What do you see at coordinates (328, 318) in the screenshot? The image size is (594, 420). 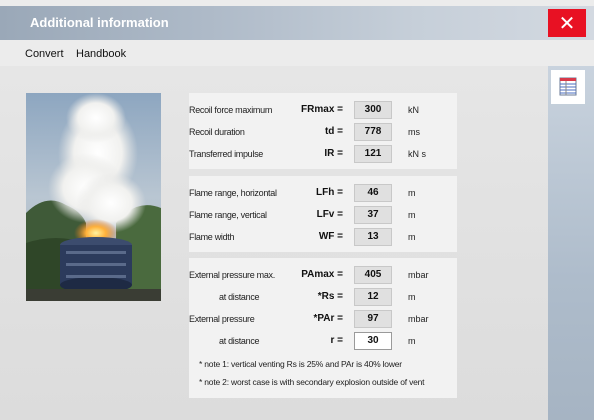 I see `pressure-par-symbol: *PAr =` at bounding box center [328, 318].